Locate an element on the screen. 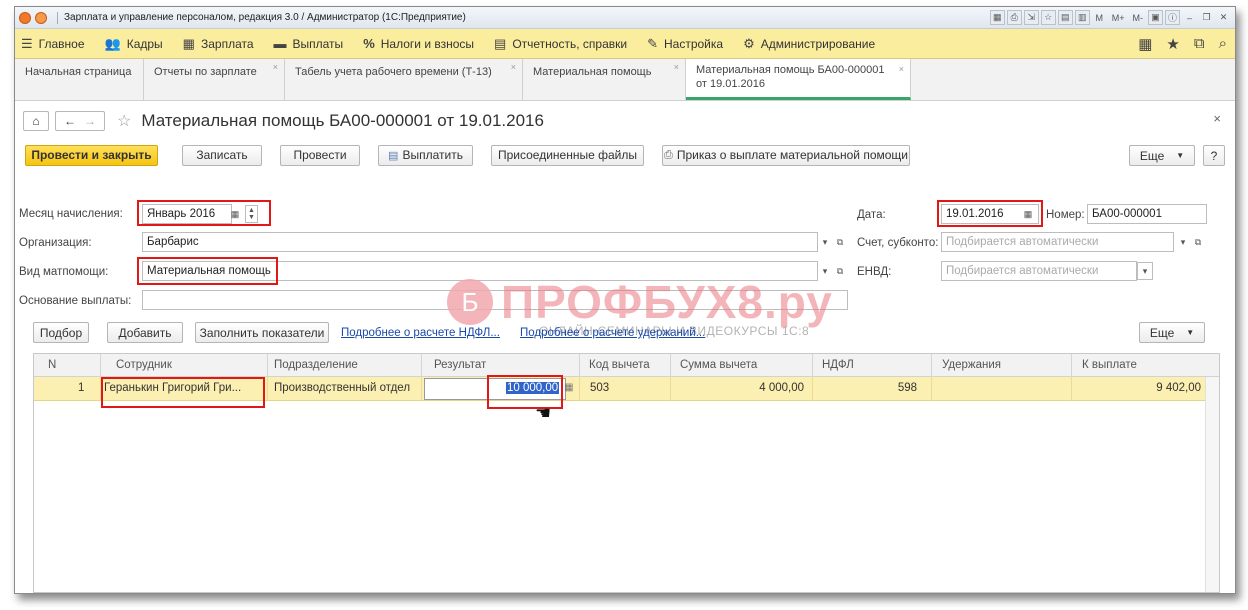 The image size is (1248, 610). favorite-star-icon: ☆ is located at coordinates (124, 121).